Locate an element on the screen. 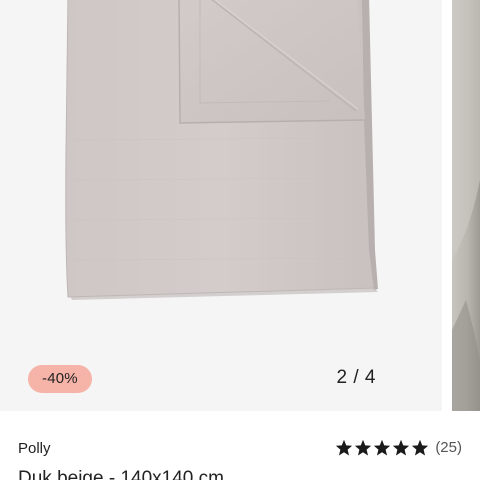 This screenshot has height=480, width=480. carousel-slide-next is located at coordinates (466, 205).